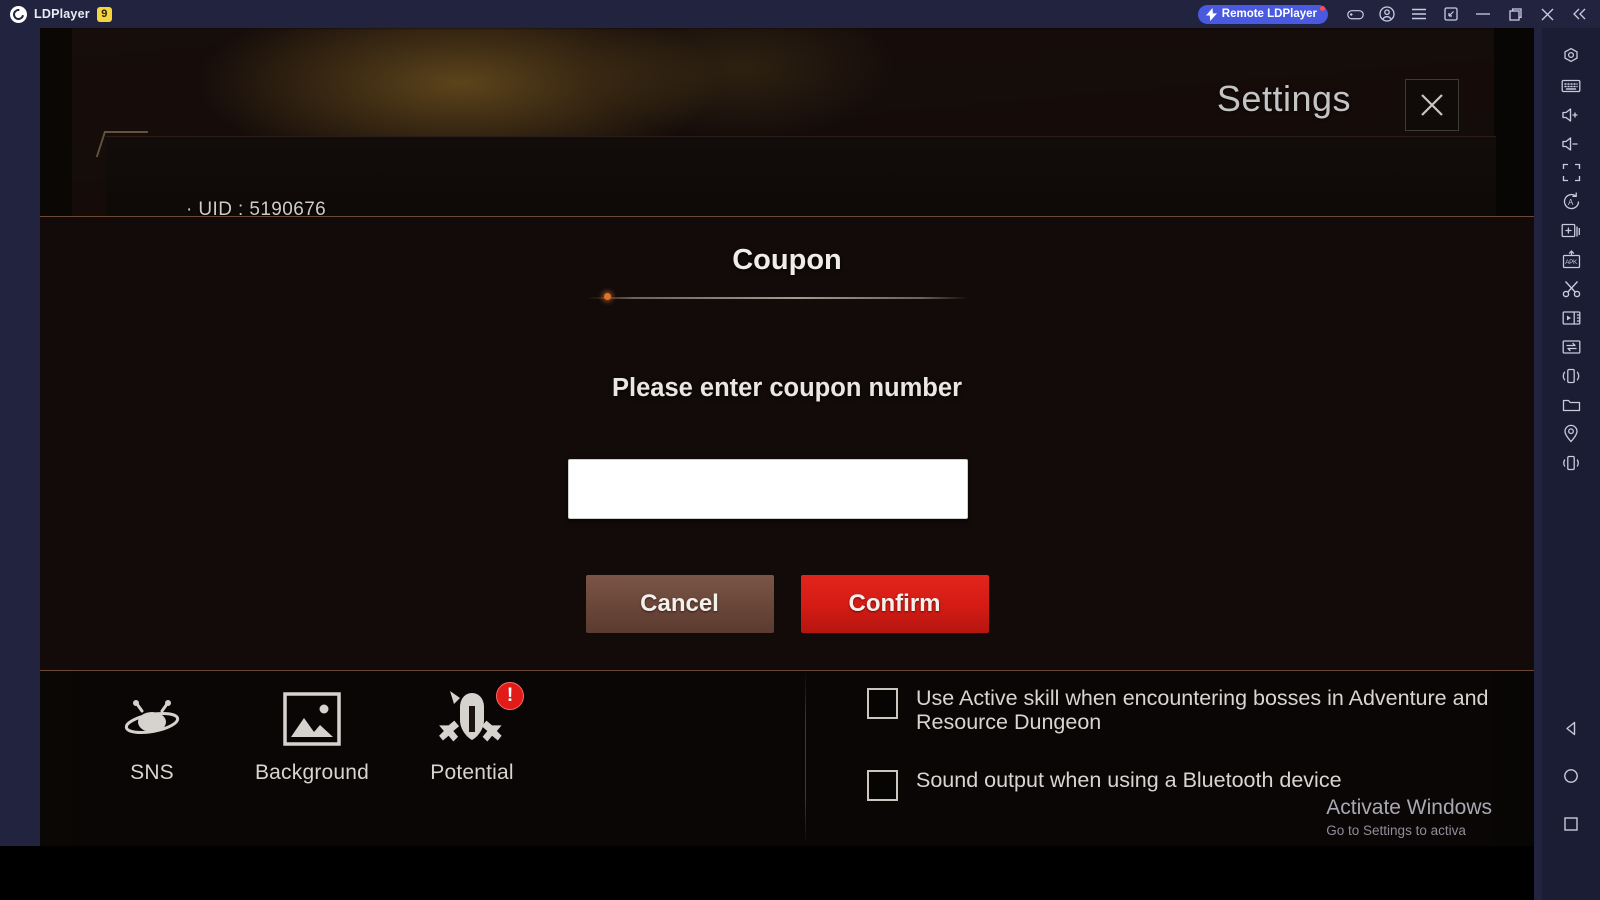 Image resolution: width=1600 pixels, height=900 pixels. What do you see at coordinates (786, 388) in the screenshot?
I see `coupon-dialog-subtitle: Please enter coupon number` at bounding box center [786, 388].